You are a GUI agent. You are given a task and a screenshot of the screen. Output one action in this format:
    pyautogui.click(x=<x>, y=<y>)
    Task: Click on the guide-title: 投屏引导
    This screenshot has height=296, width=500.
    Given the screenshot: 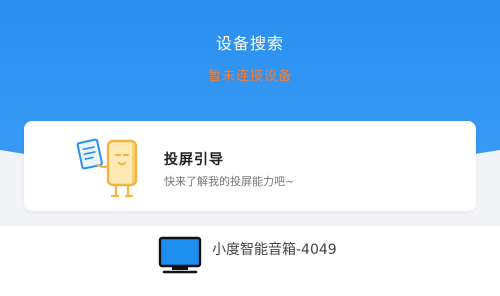 What is the action you would take?
    pyautogui.click(x=194, y=160)
    